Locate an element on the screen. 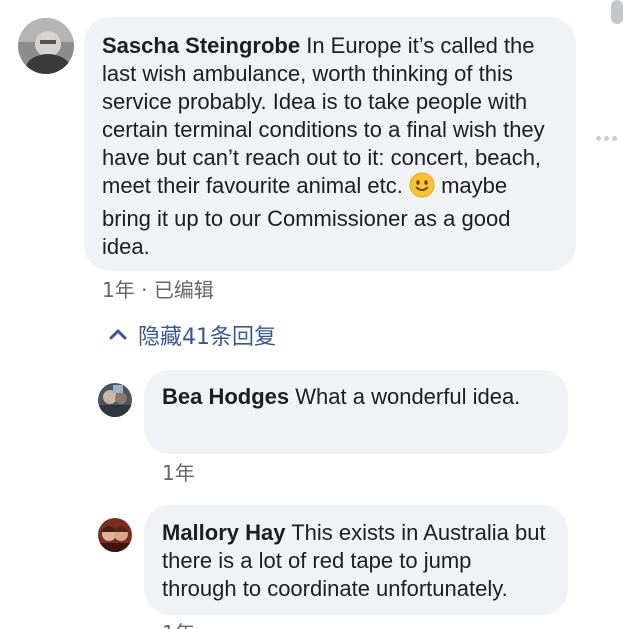  edited-label: 已编辑 is located at coordinates (184, 290).